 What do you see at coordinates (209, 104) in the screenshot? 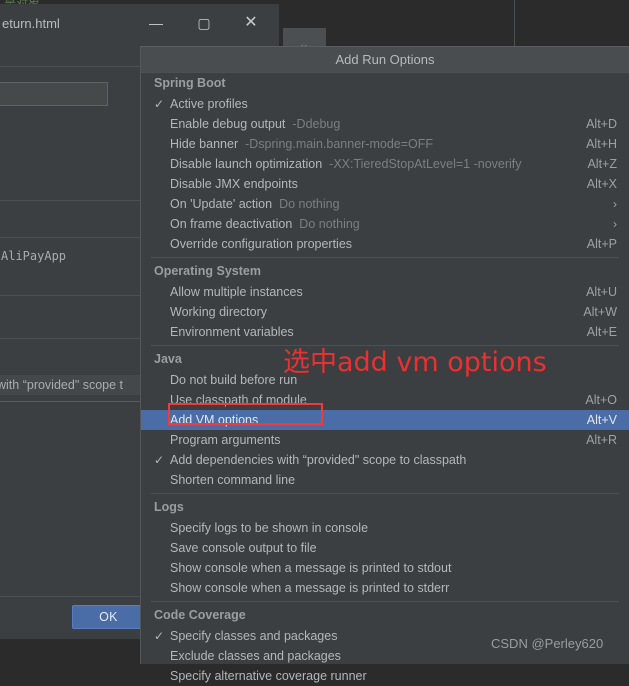
I see `menu-item-label: Active profiles` at bounding box center [209, 104].